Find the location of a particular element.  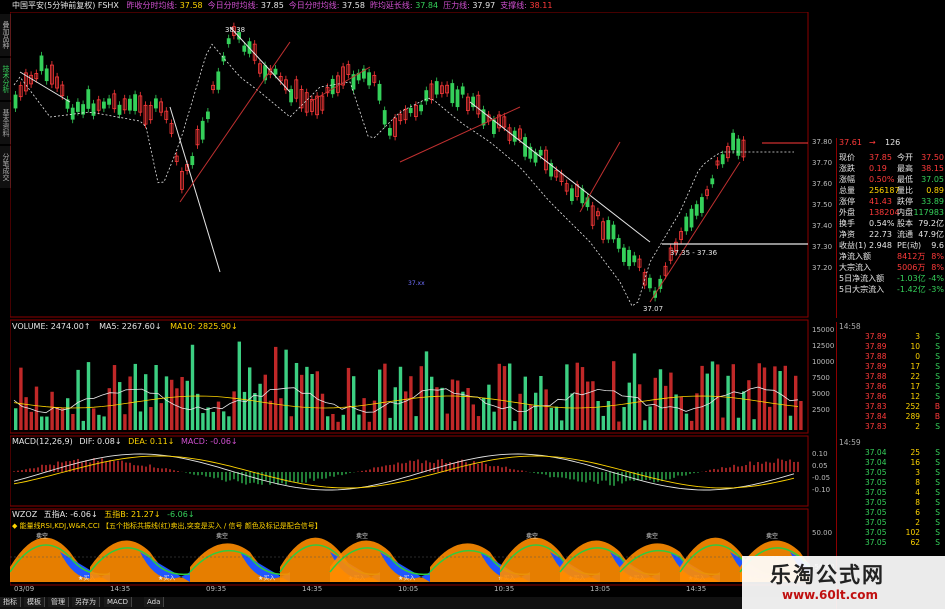

quote-key2: 量比 is located at coordinates (905, 190).